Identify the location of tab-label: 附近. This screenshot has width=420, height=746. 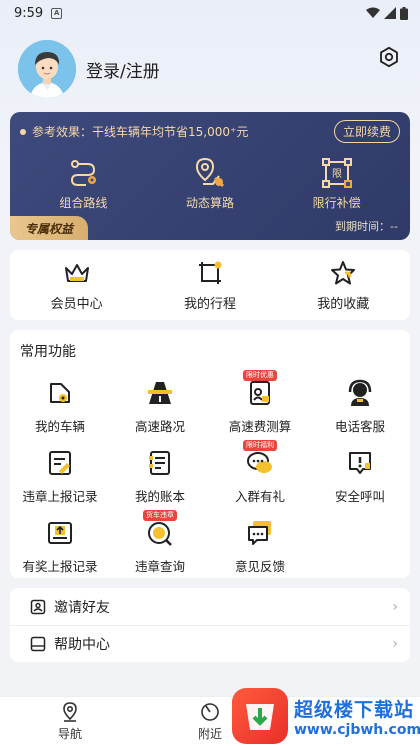
(209, 734).